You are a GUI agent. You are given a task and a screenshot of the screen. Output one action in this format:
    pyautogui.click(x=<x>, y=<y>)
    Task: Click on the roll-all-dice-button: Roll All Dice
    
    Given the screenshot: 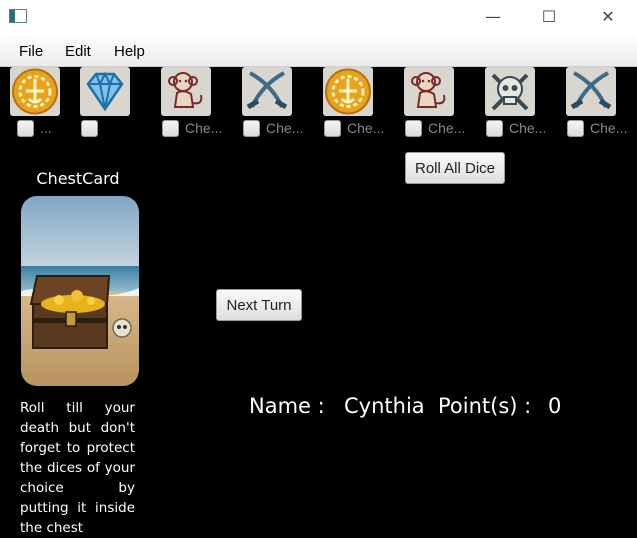 What is the action you would take?
    pyautogui.click(x=455, y=168)
    